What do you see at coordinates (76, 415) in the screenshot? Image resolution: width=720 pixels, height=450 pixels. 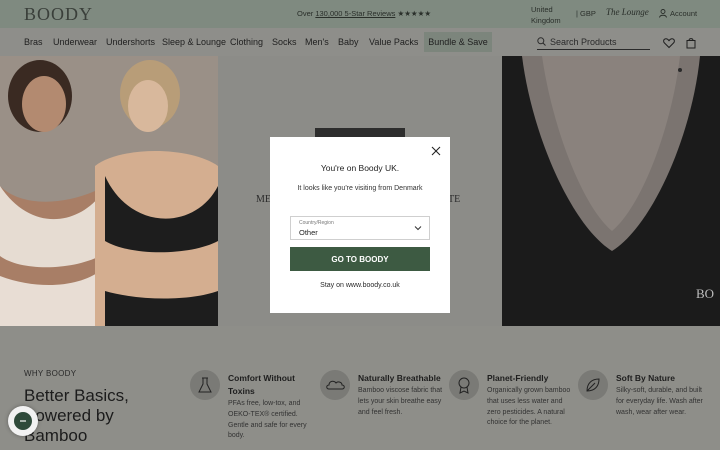 I see `section-headline: Better Basics, Powered by Bamboo` at bounding box center [76, 415].